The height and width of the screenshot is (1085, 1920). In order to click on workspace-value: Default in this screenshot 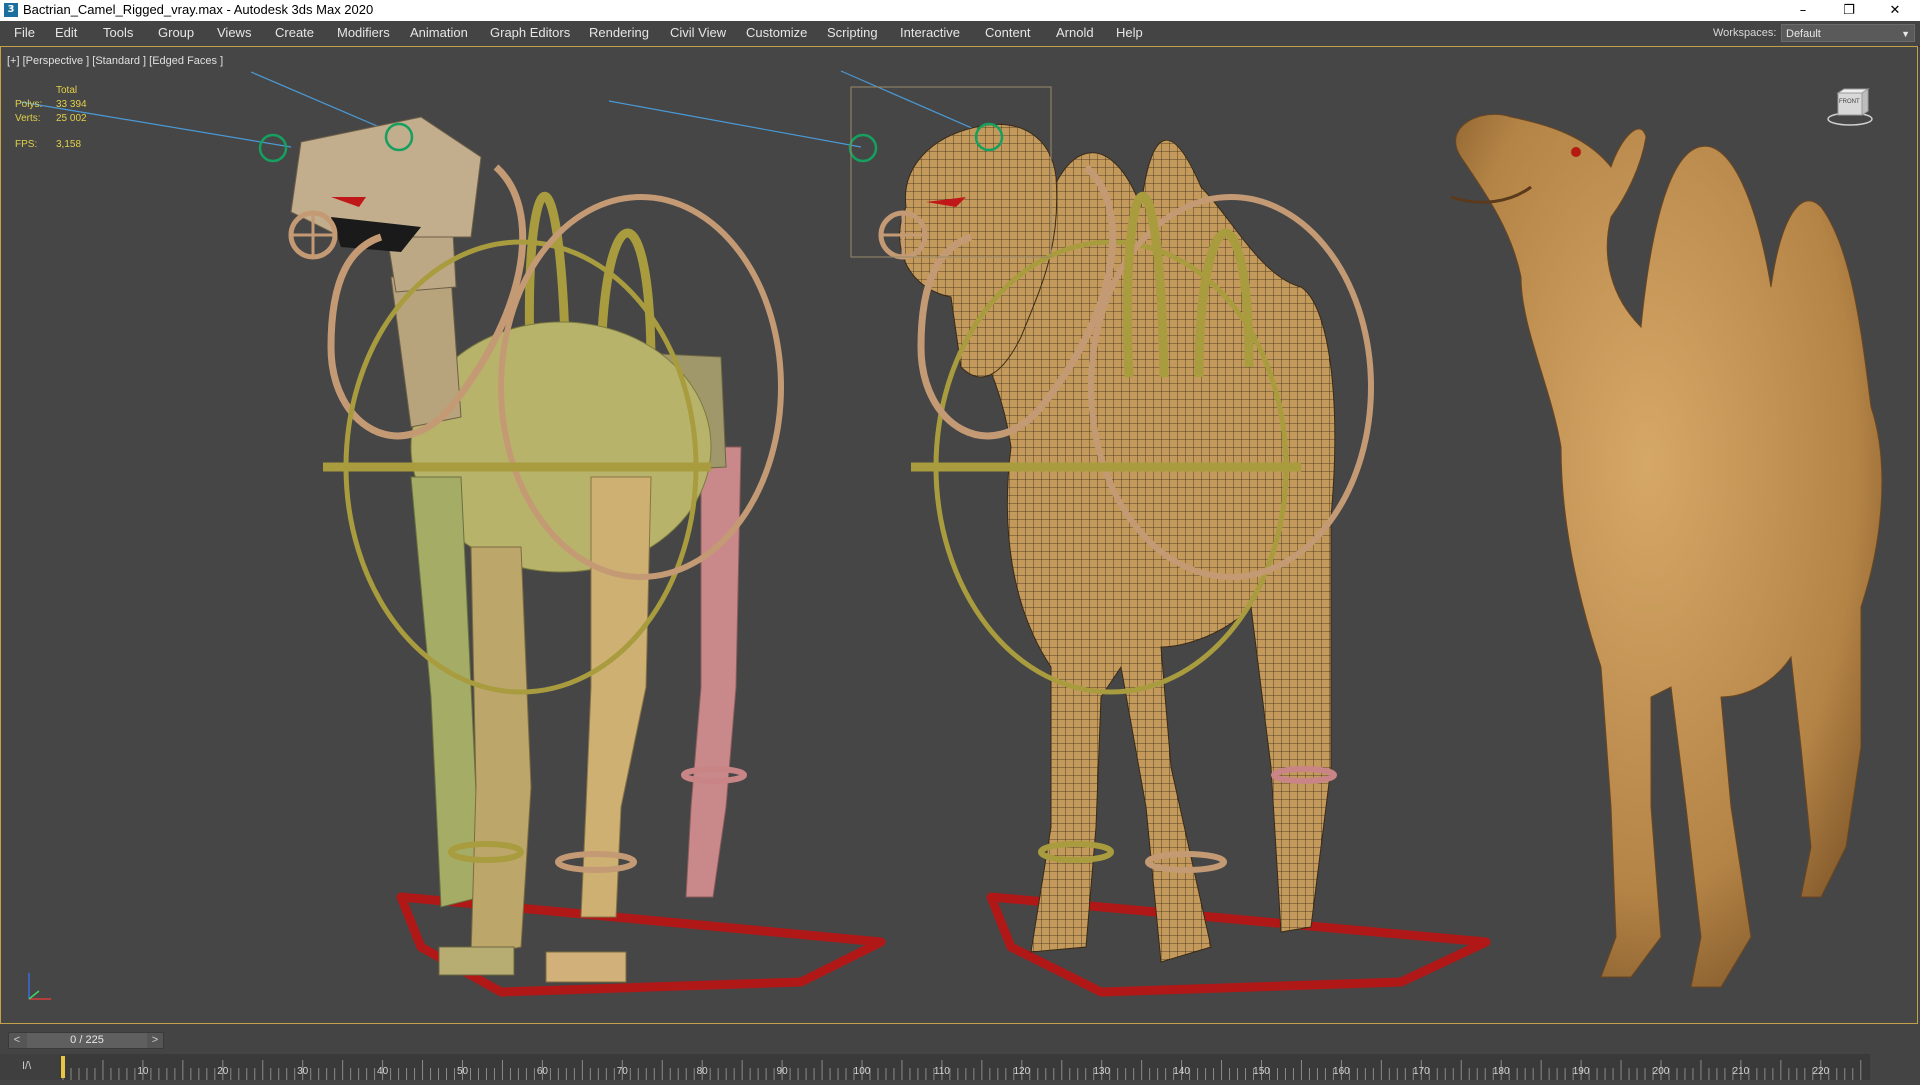, I will do `click(1803, 34)`.